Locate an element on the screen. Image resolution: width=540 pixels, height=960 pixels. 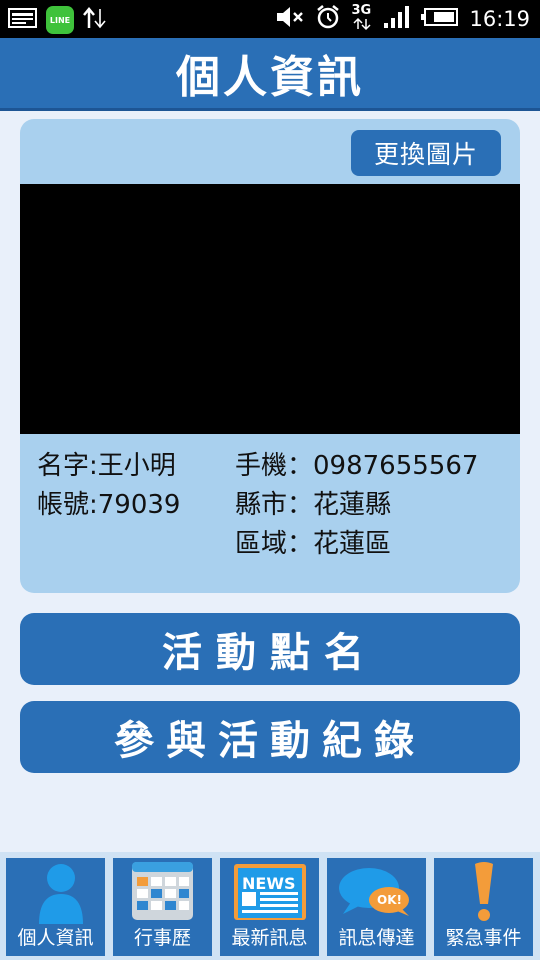
alarm-icon is located at coordinates (328, 19).